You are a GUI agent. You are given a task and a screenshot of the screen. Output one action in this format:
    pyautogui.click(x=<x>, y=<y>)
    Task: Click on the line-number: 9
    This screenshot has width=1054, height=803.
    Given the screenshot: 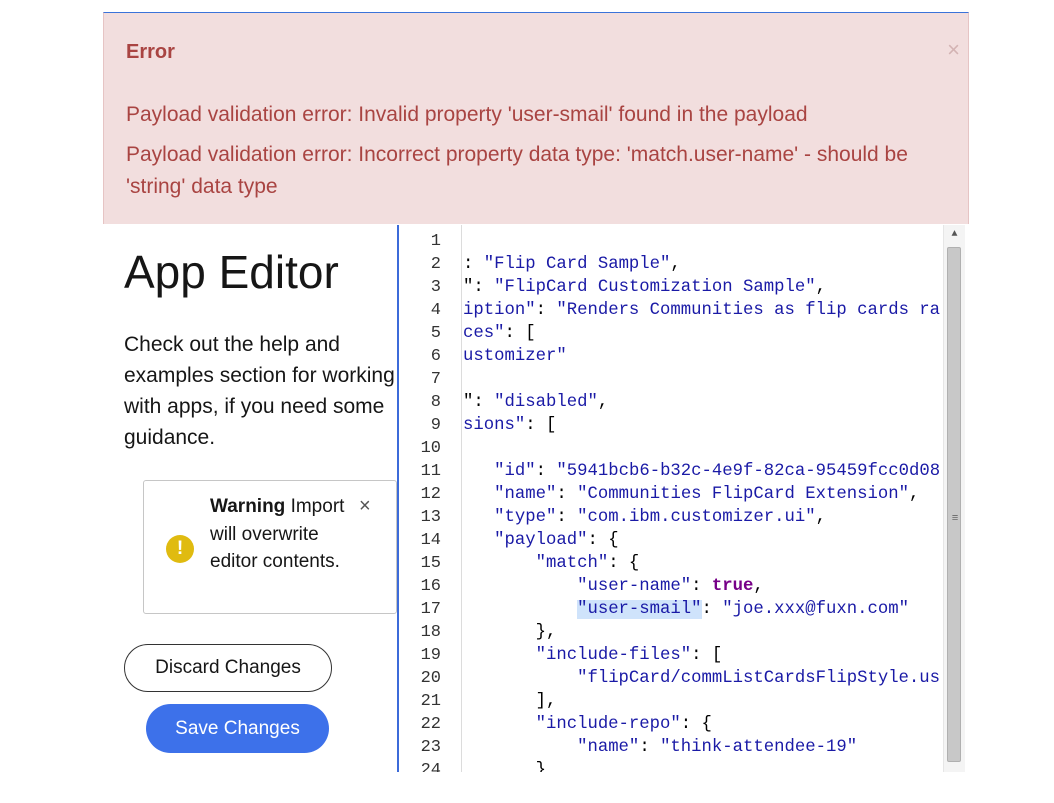 What is the action you would take?
    pyautogui.click(x=435, y=425)
    